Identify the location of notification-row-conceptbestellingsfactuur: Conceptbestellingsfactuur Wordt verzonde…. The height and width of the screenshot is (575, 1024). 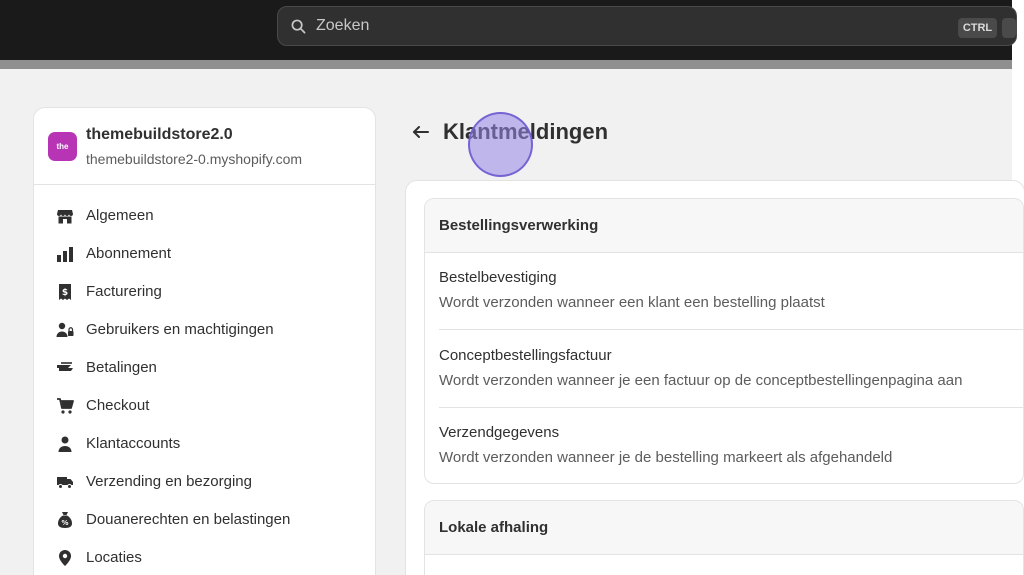
(731, 368).